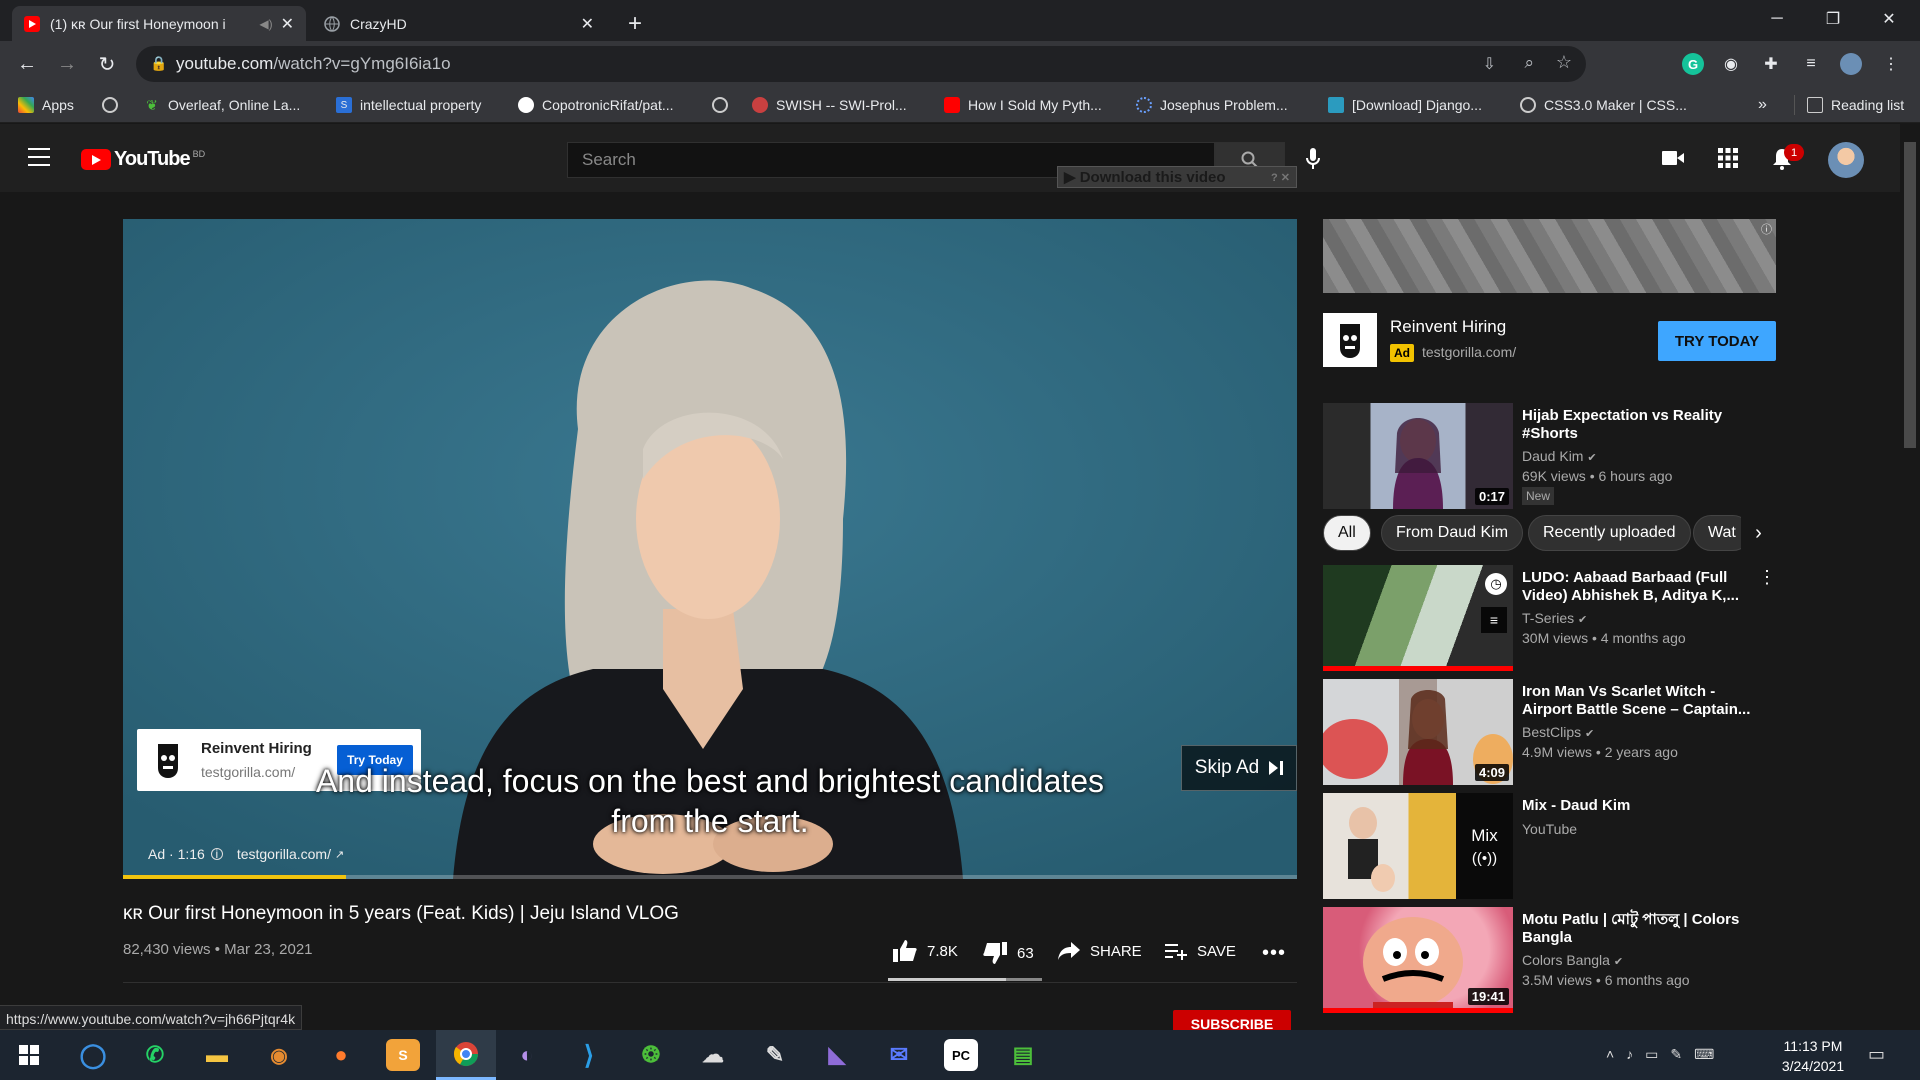 This screenshot has height=1080, width=1920. Describe the element at coordinates (459, 23) in the screenshot. I see `tab-crazyhd: CrazyHD ✕` at that location.